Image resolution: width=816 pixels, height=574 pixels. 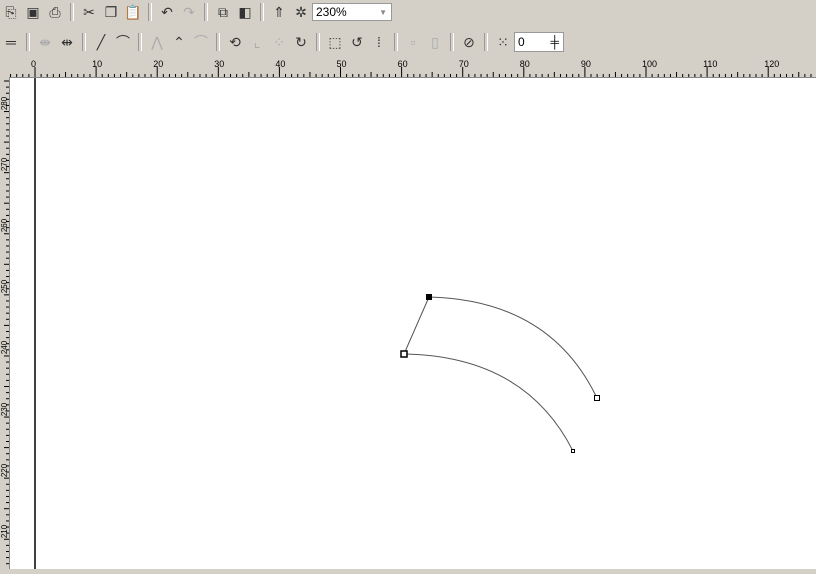 I want to click on ruler-label: 230, so click(x=5, y=409).